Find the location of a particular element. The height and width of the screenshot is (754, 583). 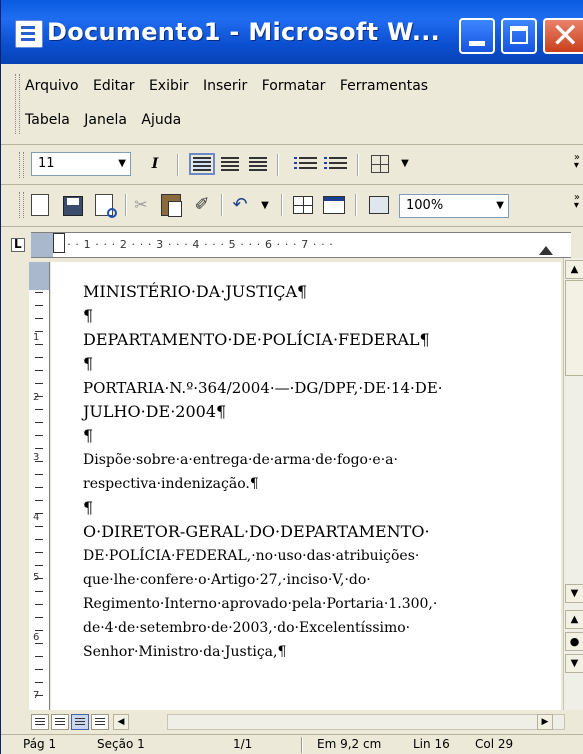

next-page-button: ▼ is located at coordinates (574, 663).